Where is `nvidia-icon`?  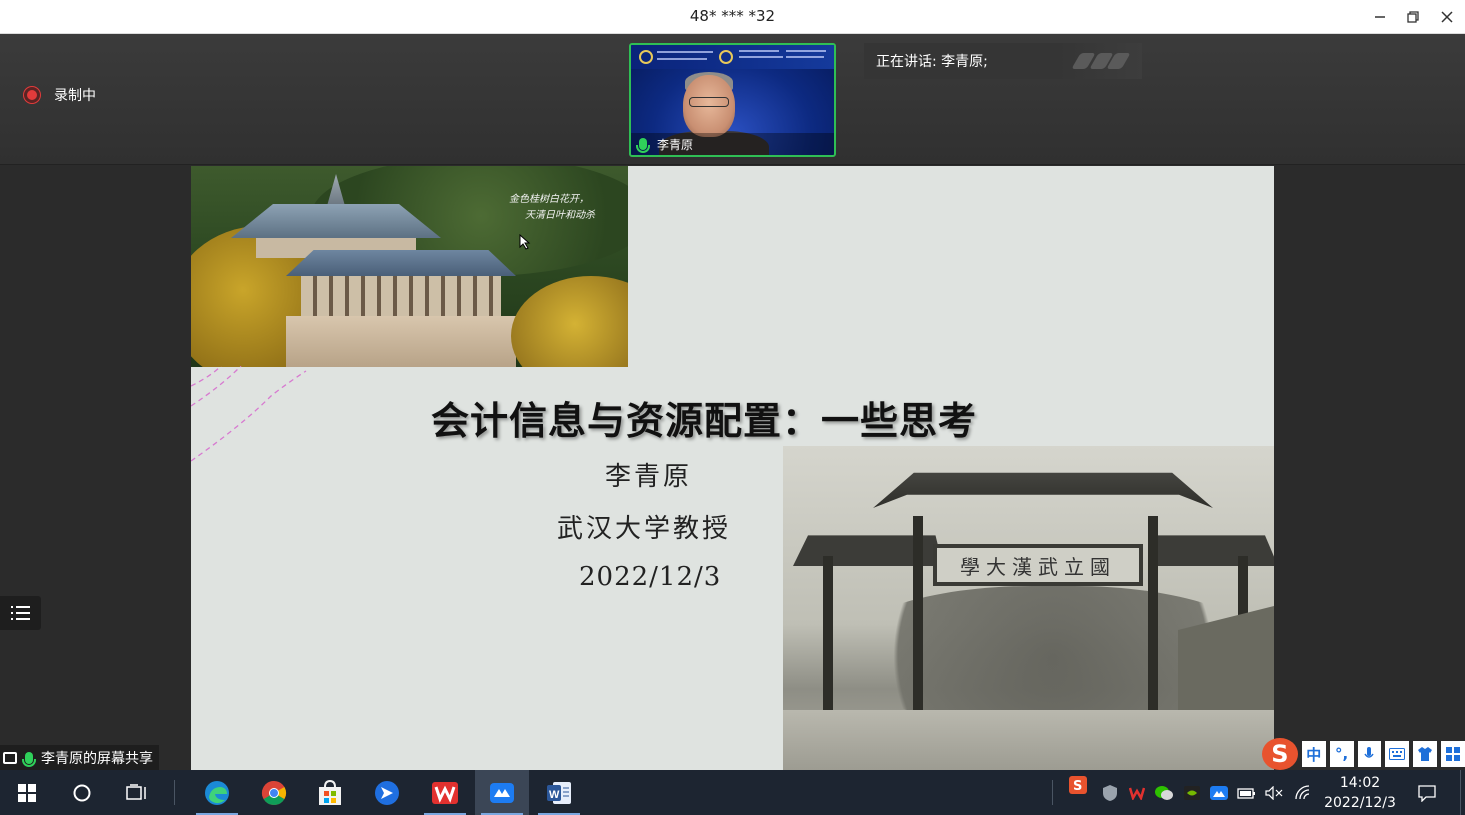
nvidia-icon is located at coordinates (1191, 792).